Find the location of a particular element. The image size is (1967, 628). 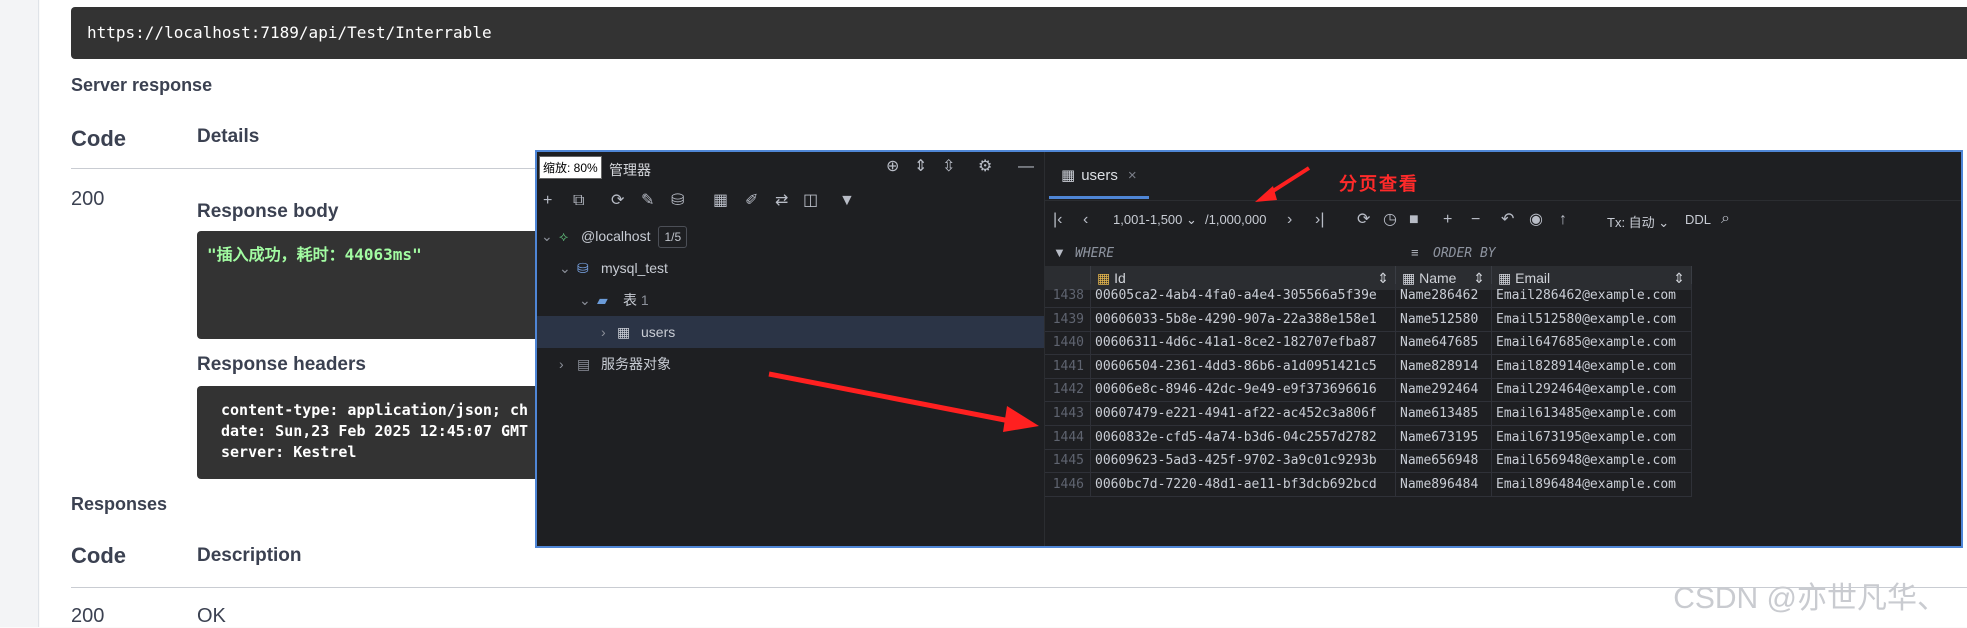

stop-icon: ■ is located at coordinates (1414, 220).